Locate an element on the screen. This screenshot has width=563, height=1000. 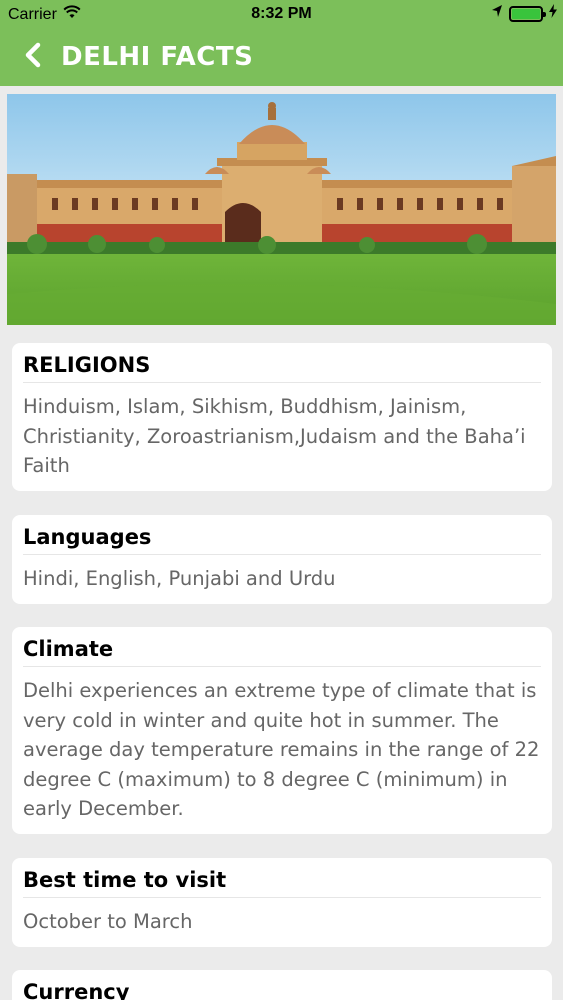
charging-bolt-icon is located at coordinates (553, 13).